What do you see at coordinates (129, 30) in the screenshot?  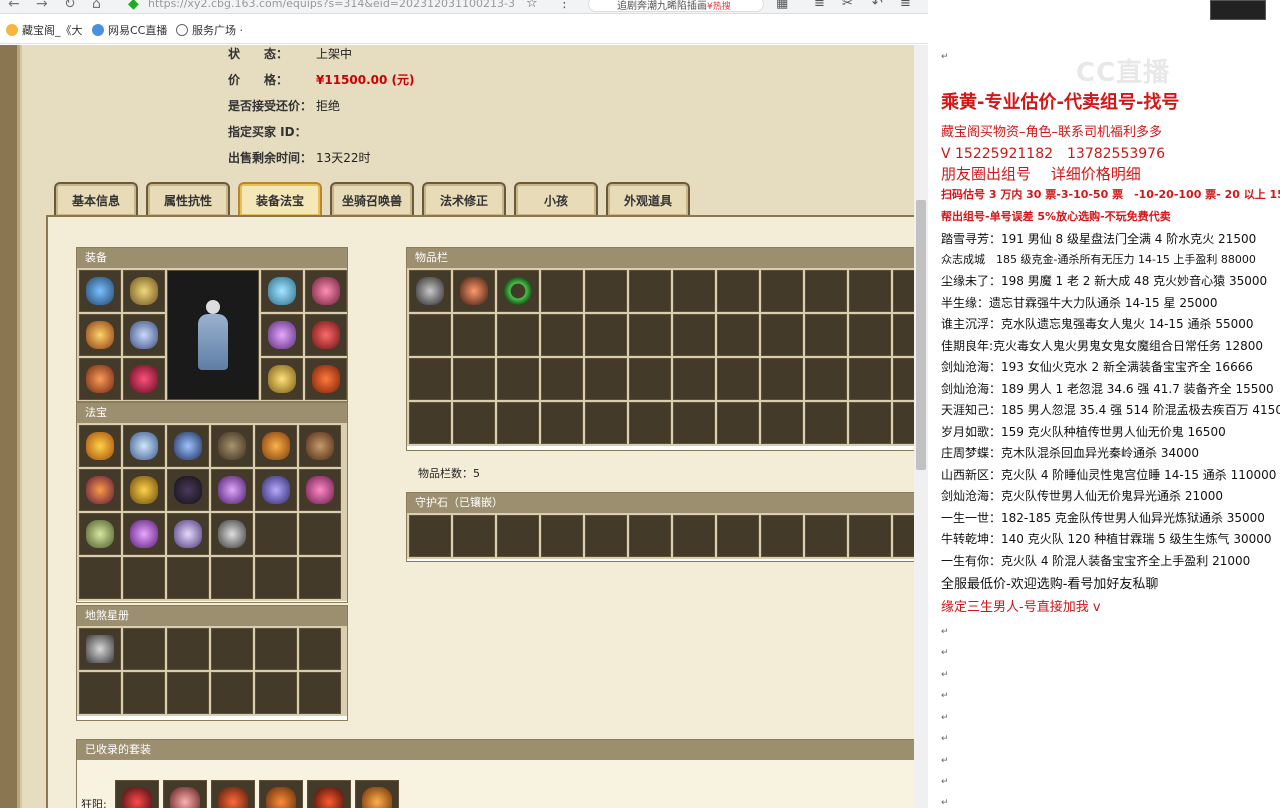 I see `bookmark-cc: 网易CC直播` at bounding box center [129, 30].